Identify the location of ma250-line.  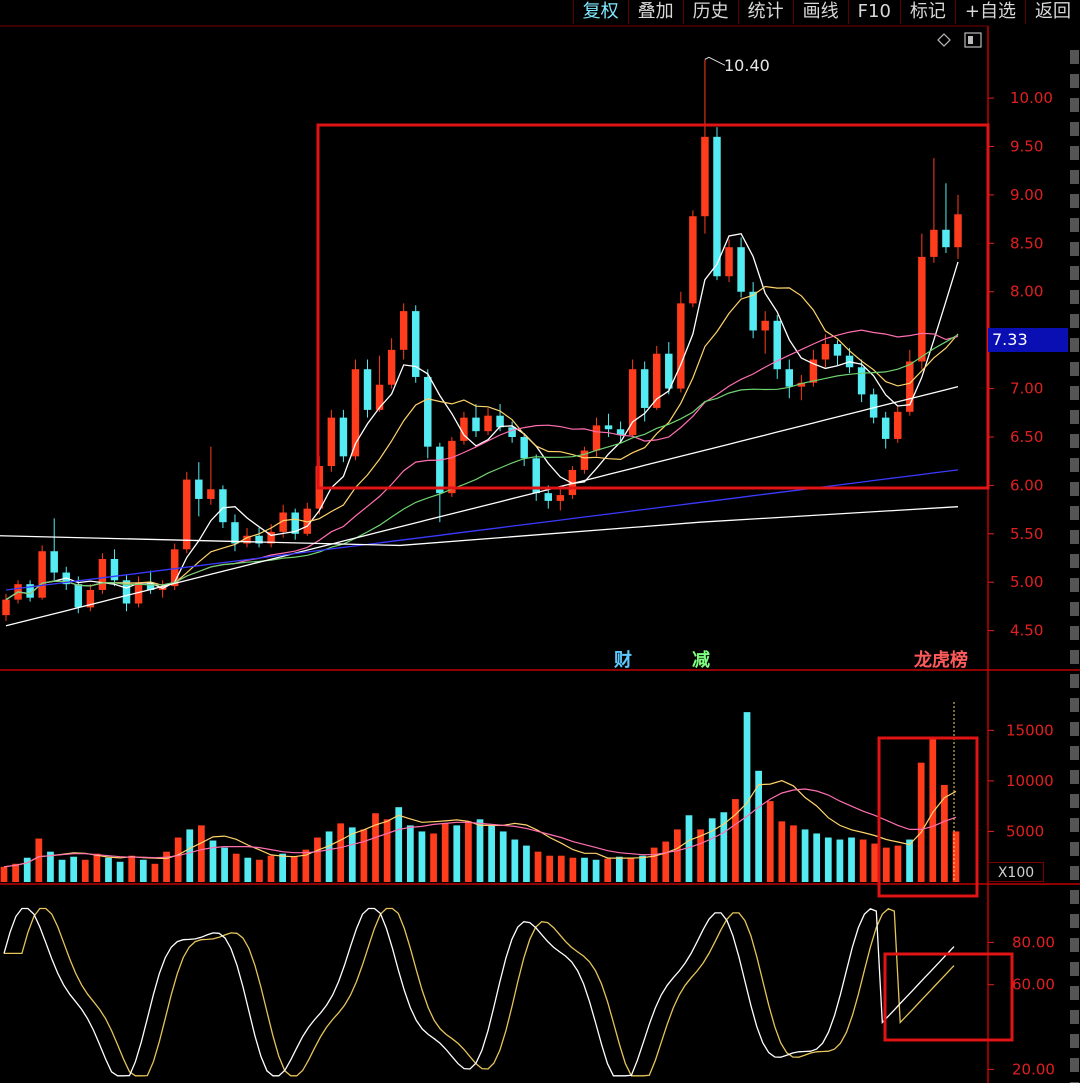
(479, 526).